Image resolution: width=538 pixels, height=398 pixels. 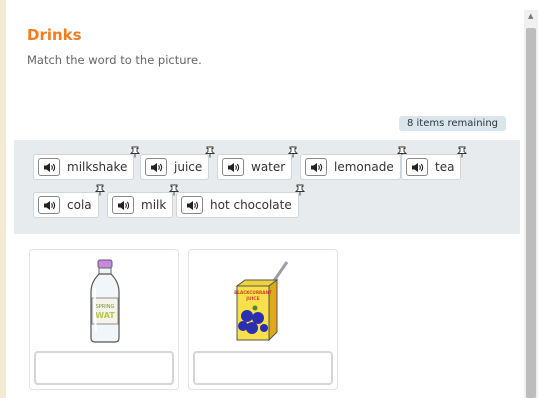 I want to click on word-chip-milk: milk, so click(x=143, y=201).